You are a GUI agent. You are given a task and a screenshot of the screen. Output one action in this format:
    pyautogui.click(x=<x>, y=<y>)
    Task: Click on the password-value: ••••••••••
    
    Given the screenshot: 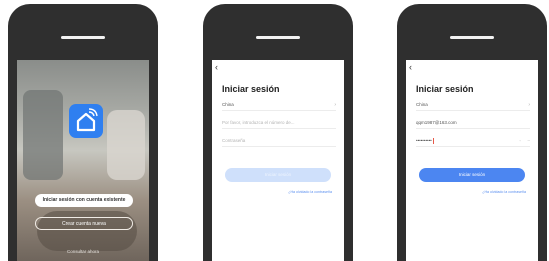 What is the action you would take?
    pyautogui.click(x=424, y=140)
    